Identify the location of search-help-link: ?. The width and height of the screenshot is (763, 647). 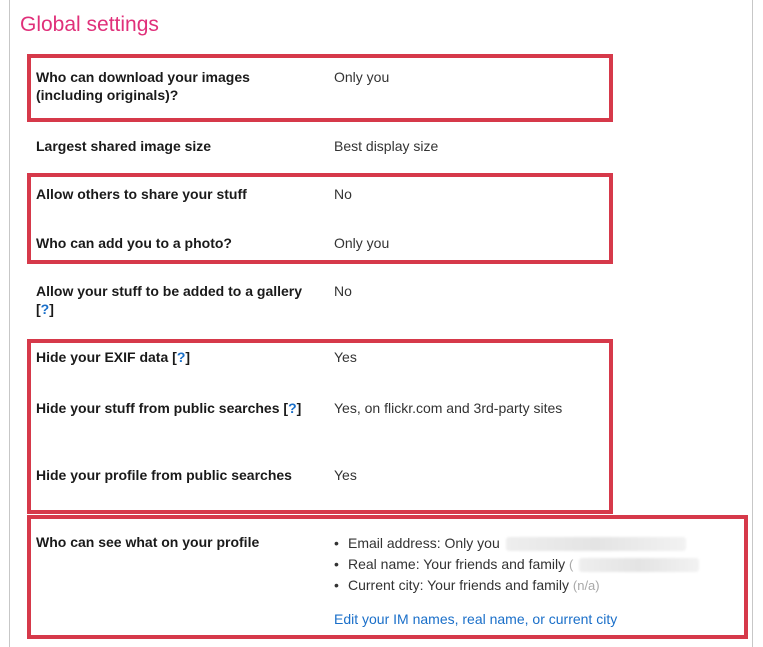
(292, 408).